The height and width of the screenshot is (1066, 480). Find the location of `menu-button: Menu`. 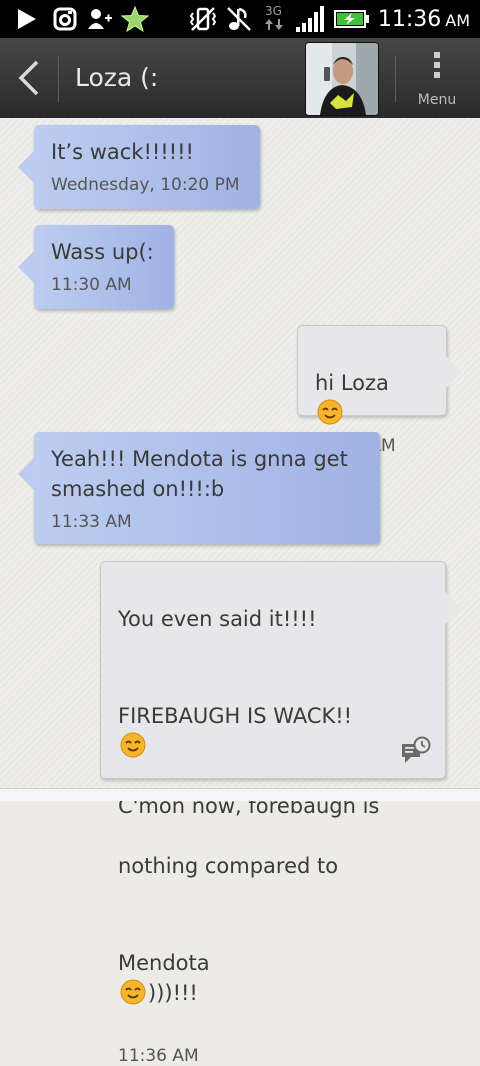

menu-button: Menu is located at coordinates (440, 78).